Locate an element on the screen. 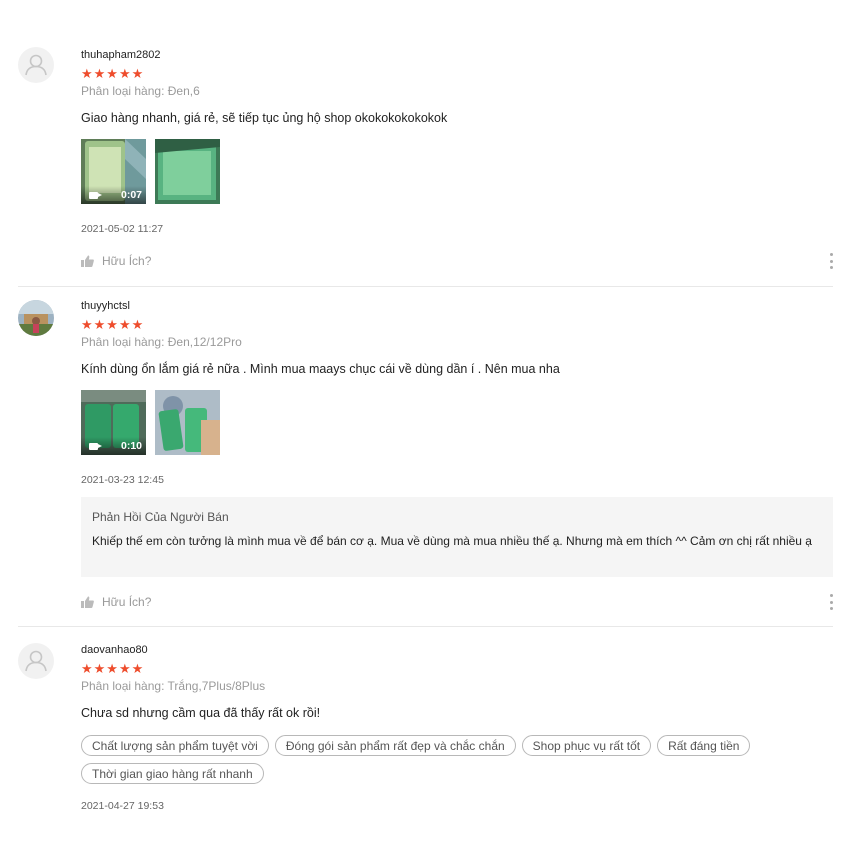 This screenshot has height=854, width=854. video-duration: 0:07 is located at coordinates (131, 195).